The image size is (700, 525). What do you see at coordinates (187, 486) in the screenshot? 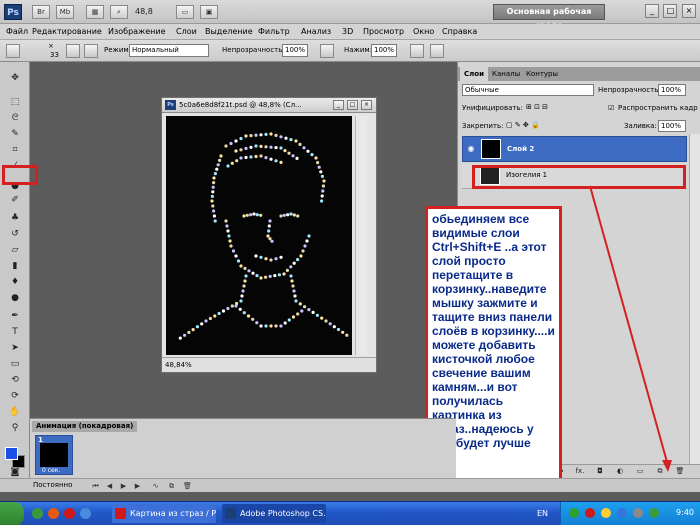
I see `delete-frame-icon: 🗑` at bounding box center [187, 486].